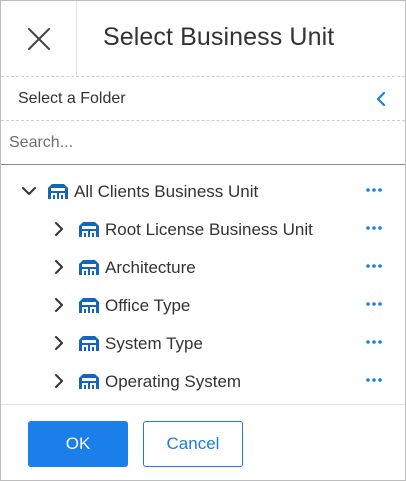  Describe the element at coordinates (150, 267) in the screenshot. I see `tree-node-label: Architecture` at that location.